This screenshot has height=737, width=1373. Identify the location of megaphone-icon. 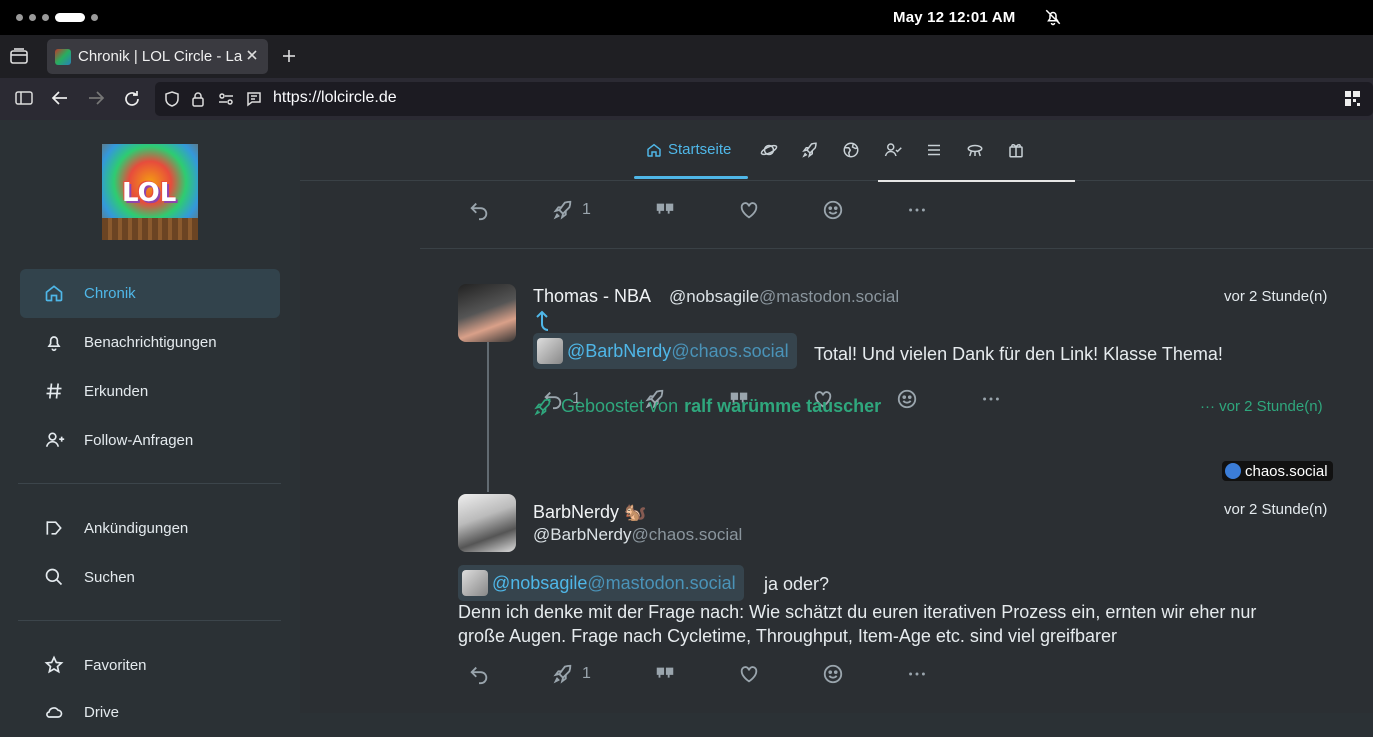
(54, 528).